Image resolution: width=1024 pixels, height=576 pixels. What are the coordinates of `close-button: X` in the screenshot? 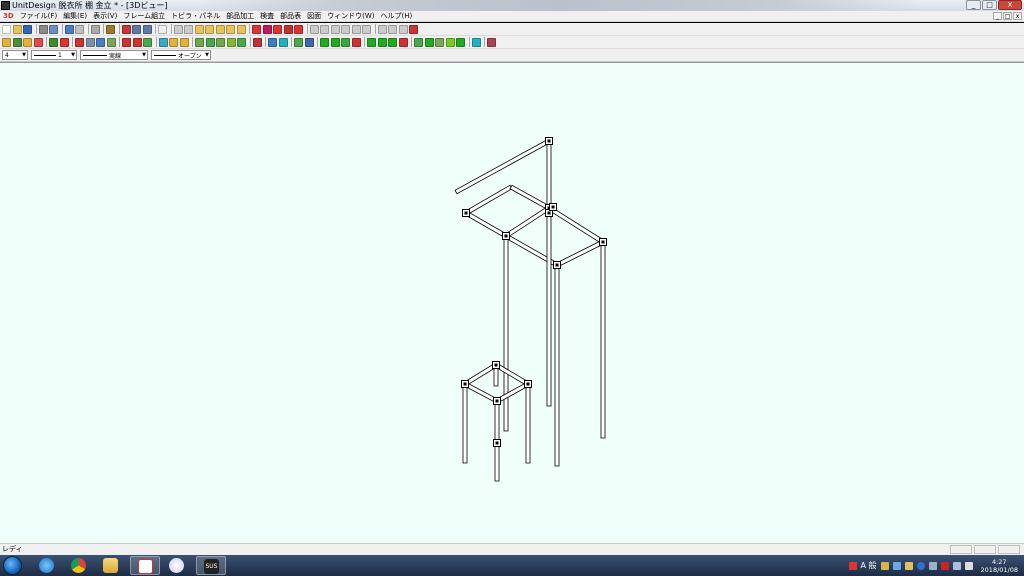 It's located at (1010, 5).